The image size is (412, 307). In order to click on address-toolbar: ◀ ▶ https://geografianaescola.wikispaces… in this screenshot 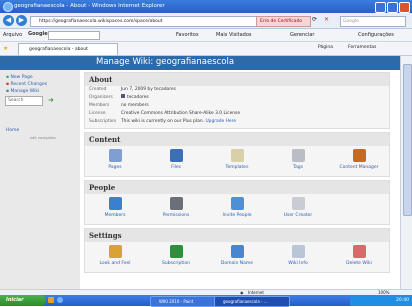, I will do `click(206, 21)`.